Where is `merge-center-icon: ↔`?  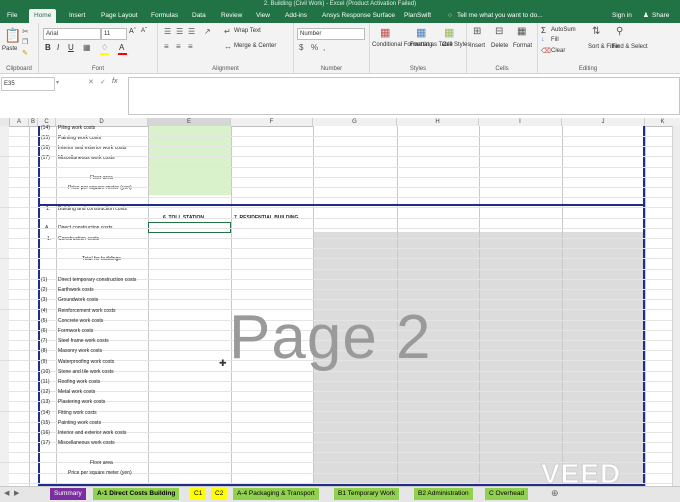
merge-center-icon: ↔ is located at coordinates (228, 46).